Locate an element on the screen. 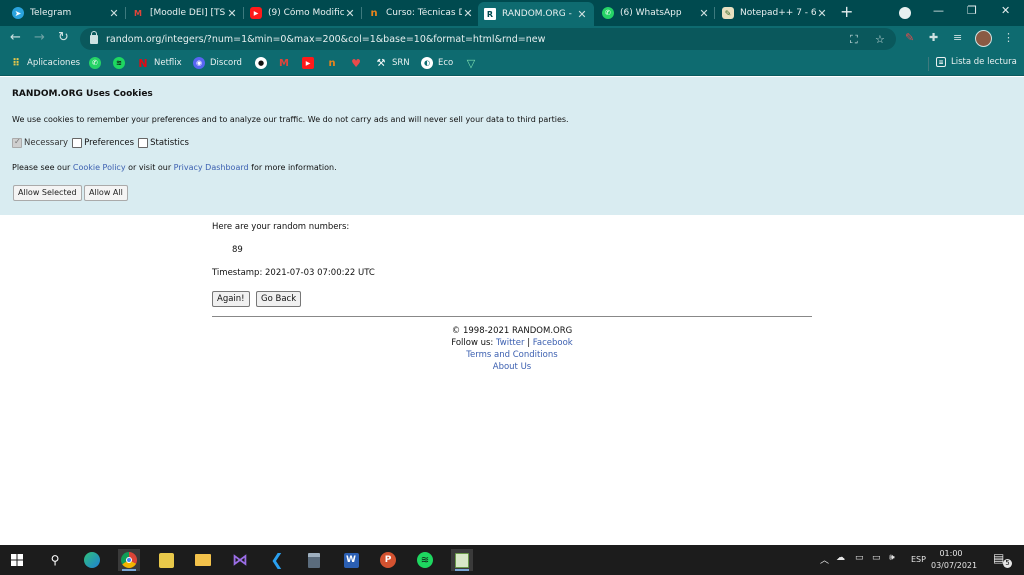 Image resolution: width=1024 pixels, height=575 pixels. cookie-option-preferences: Preferences is located at coordinates (103, 143).